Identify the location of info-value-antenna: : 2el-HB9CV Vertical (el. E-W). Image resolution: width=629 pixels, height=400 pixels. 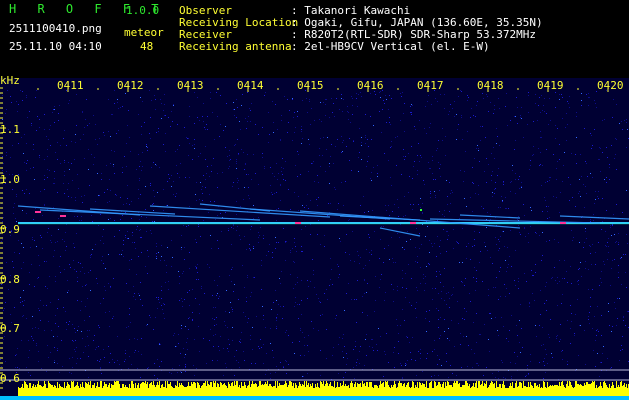
(390, 46).